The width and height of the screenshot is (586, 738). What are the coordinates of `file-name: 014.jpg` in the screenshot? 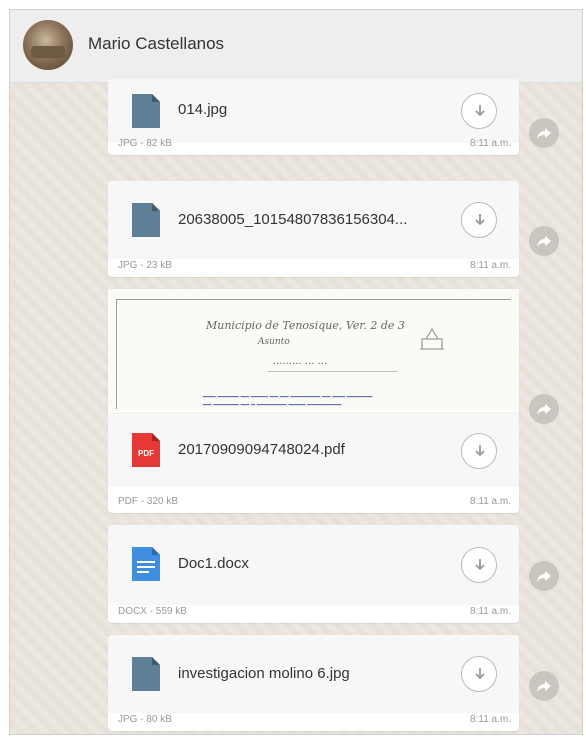 It's located at (203, 109).